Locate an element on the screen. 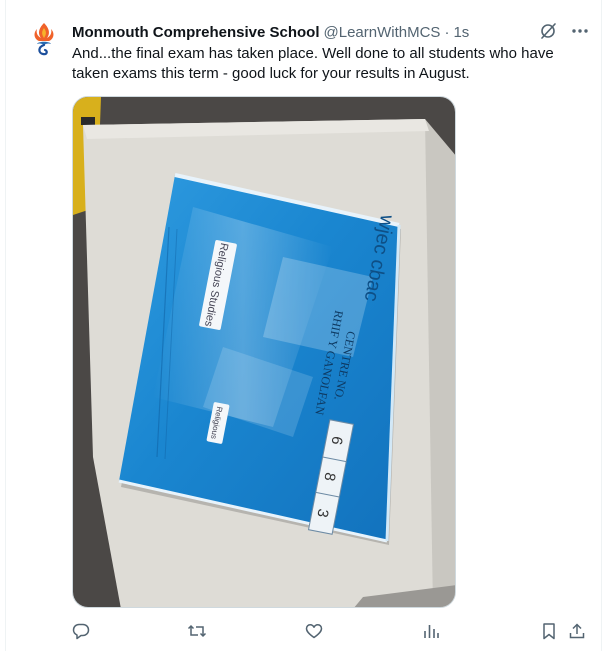  bookmark-icon is located at coordinates (549, 631).